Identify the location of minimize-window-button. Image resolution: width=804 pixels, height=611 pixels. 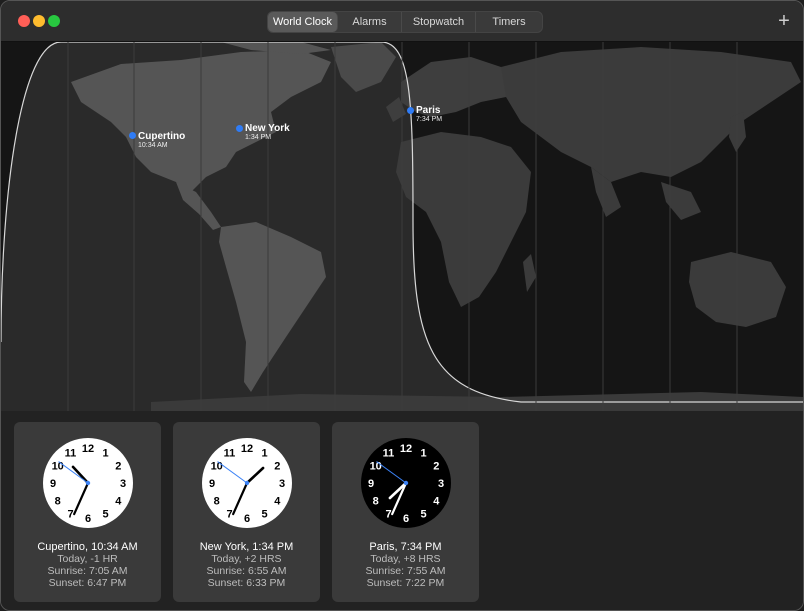
(39, 21).